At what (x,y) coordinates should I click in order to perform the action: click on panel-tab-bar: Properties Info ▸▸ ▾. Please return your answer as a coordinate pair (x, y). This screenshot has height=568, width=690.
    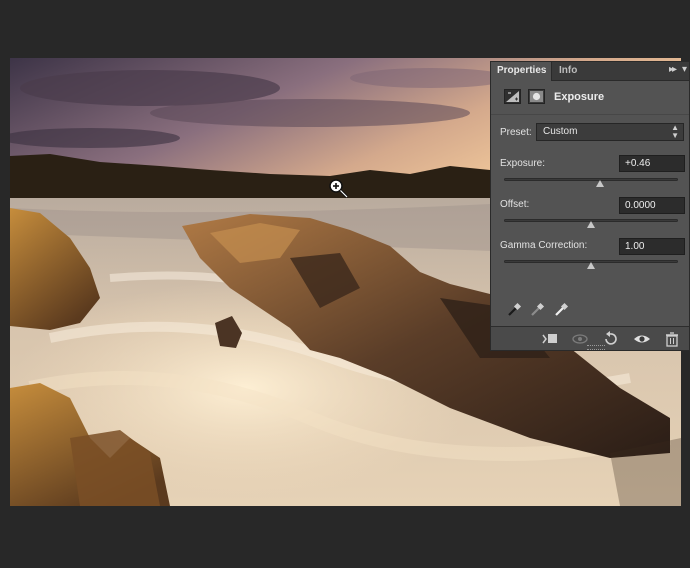
    Looking at the image, I should click on (590, 71).